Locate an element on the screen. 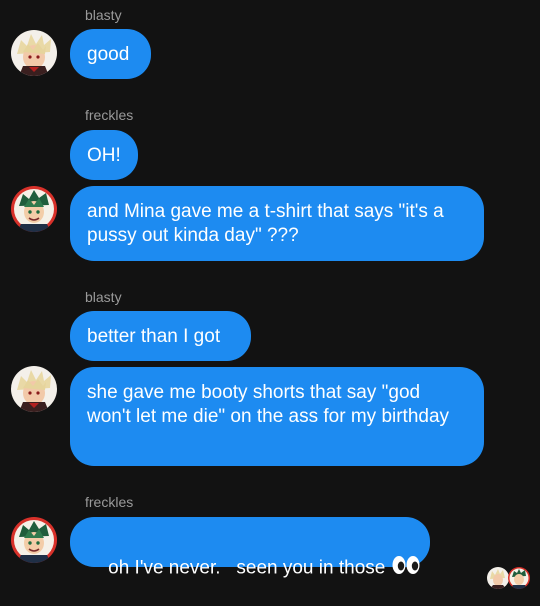 This screenshot has width=540, height=606. message-bubble: good is located at coordinates (110, 54).